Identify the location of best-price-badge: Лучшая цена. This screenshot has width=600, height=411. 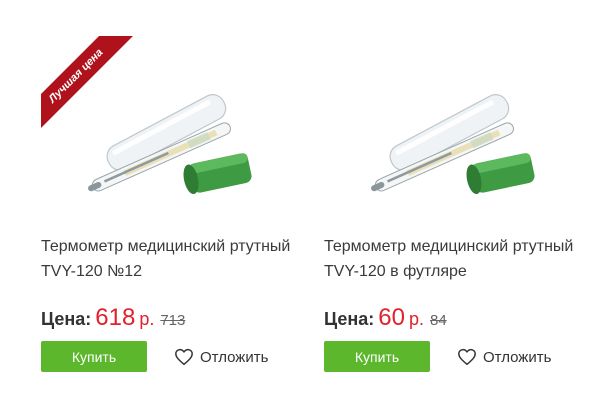
(96, 91).